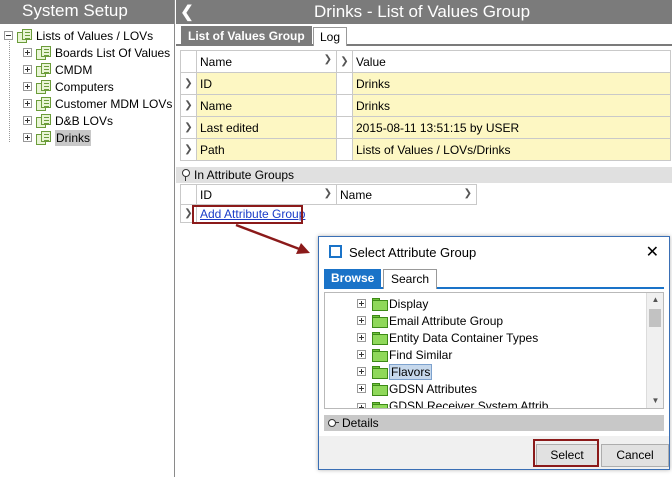 The image size is (672, 477). I want to click on property-value: Lists of Values / LOVs/Drinks, so click(511, 149).